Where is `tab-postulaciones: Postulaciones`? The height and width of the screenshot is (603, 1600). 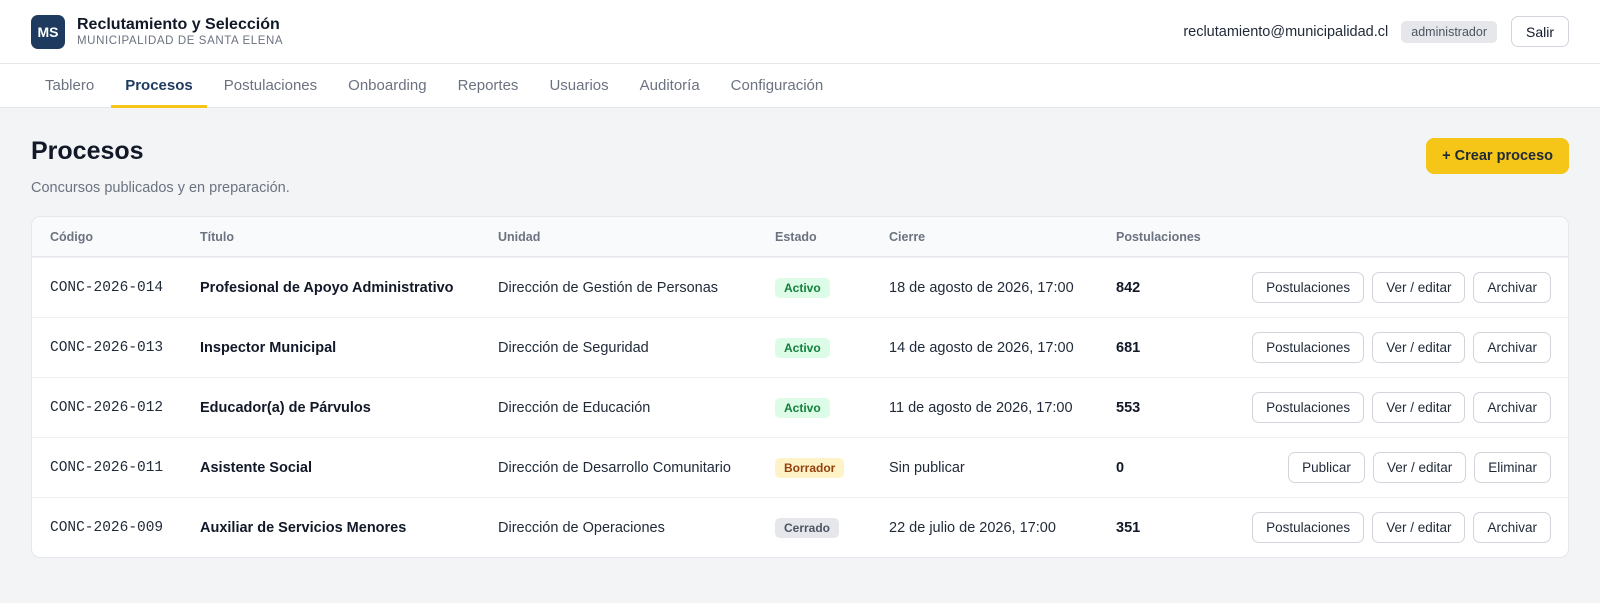
tab-postulaciones: Postulaciones is located at coordinates (270, 85).